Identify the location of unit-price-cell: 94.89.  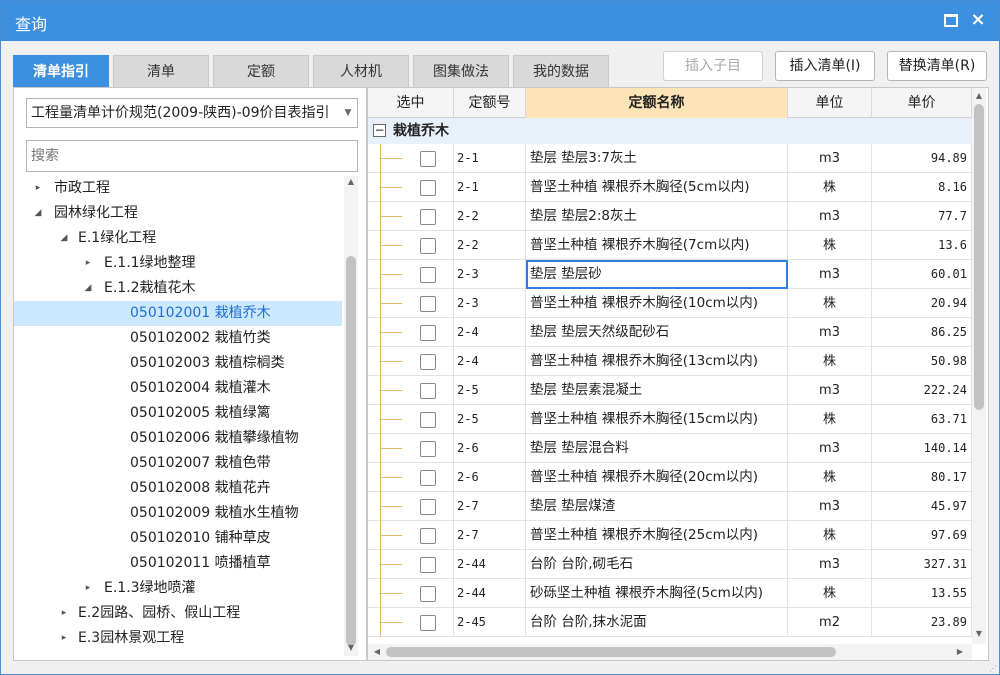
(922, 158).